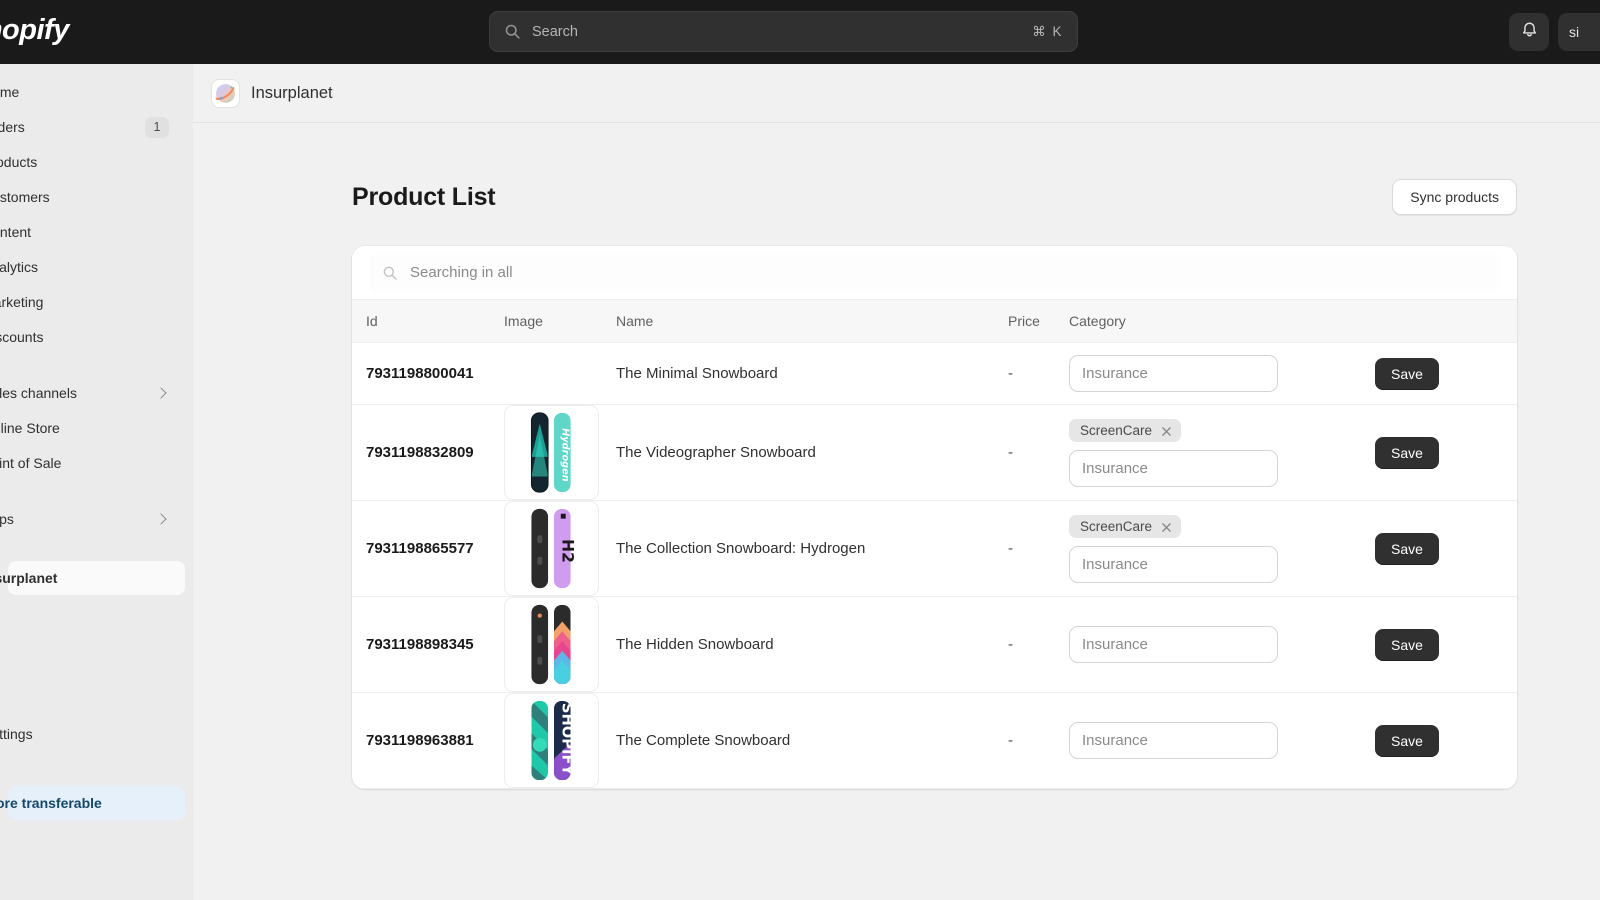 The width and height of the screenshot is (1600, 900). Describe the element at coordinates (555, 31) in the screenshot. I see `global-search-placeholder: Search` at that location.